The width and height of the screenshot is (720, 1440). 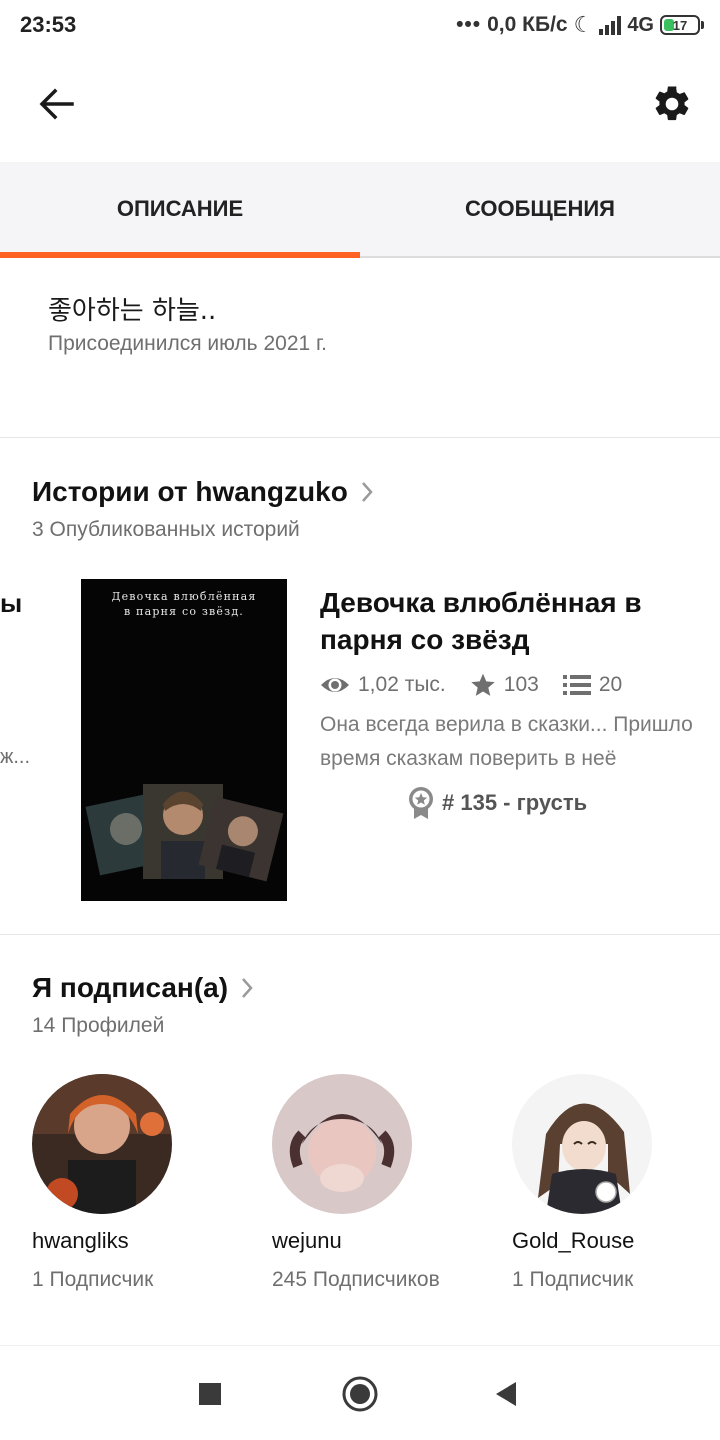 I want to click on moon-icon: ☾, so click(x=583, y=24).